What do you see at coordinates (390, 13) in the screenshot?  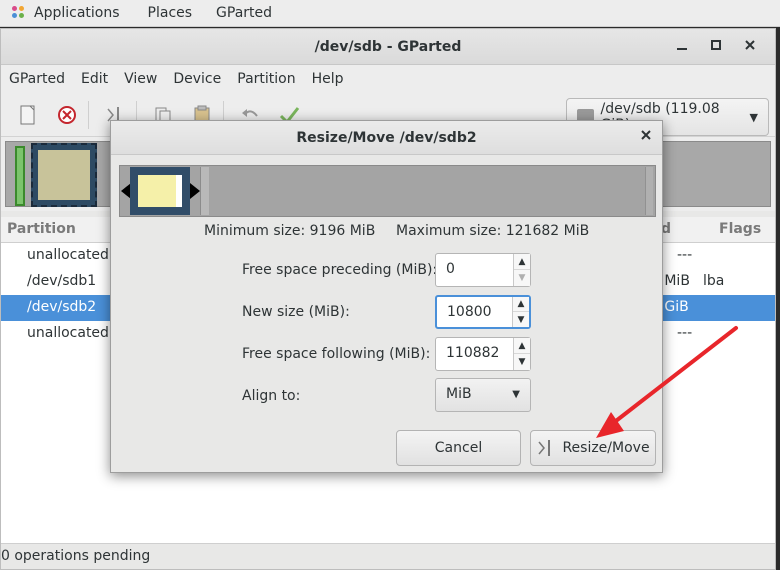 I see `top-panel: Applications Places GParted` at bounding box center [390, 13].